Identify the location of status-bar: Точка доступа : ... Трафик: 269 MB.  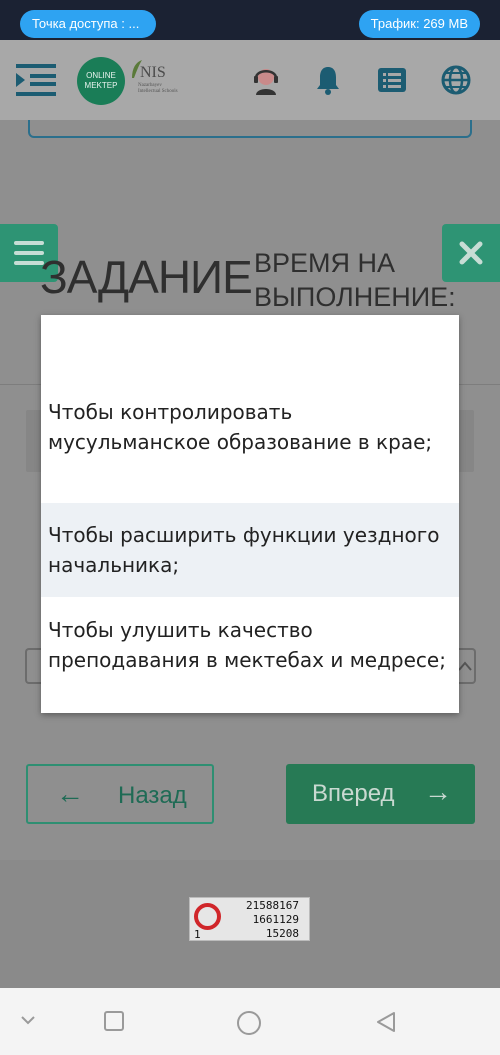
(250, 20).